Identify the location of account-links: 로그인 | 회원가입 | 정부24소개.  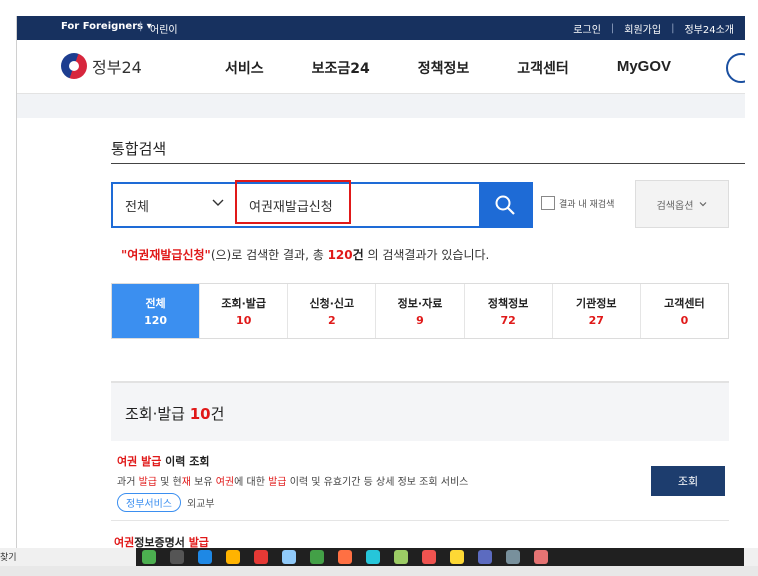
(653, 28).